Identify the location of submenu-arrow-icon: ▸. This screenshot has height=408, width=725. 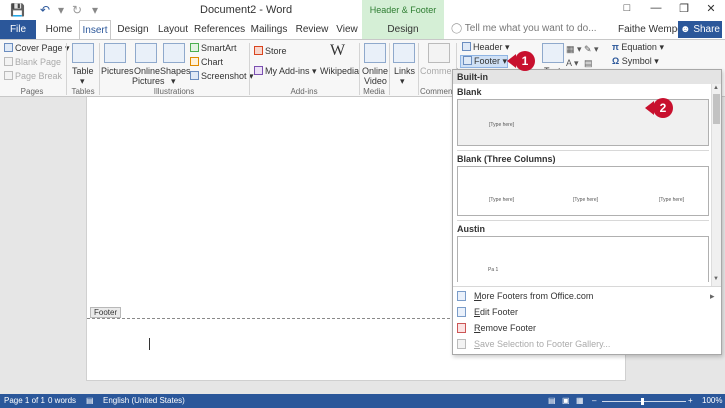
(712, 296).